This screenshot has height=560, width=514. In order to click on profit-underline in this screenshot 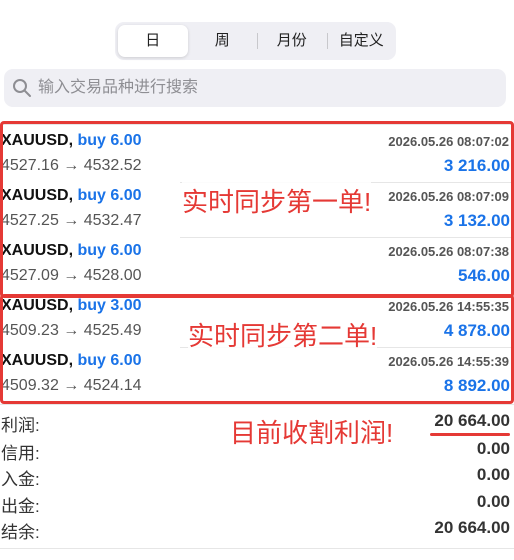, I will do `click(470, 434)`.